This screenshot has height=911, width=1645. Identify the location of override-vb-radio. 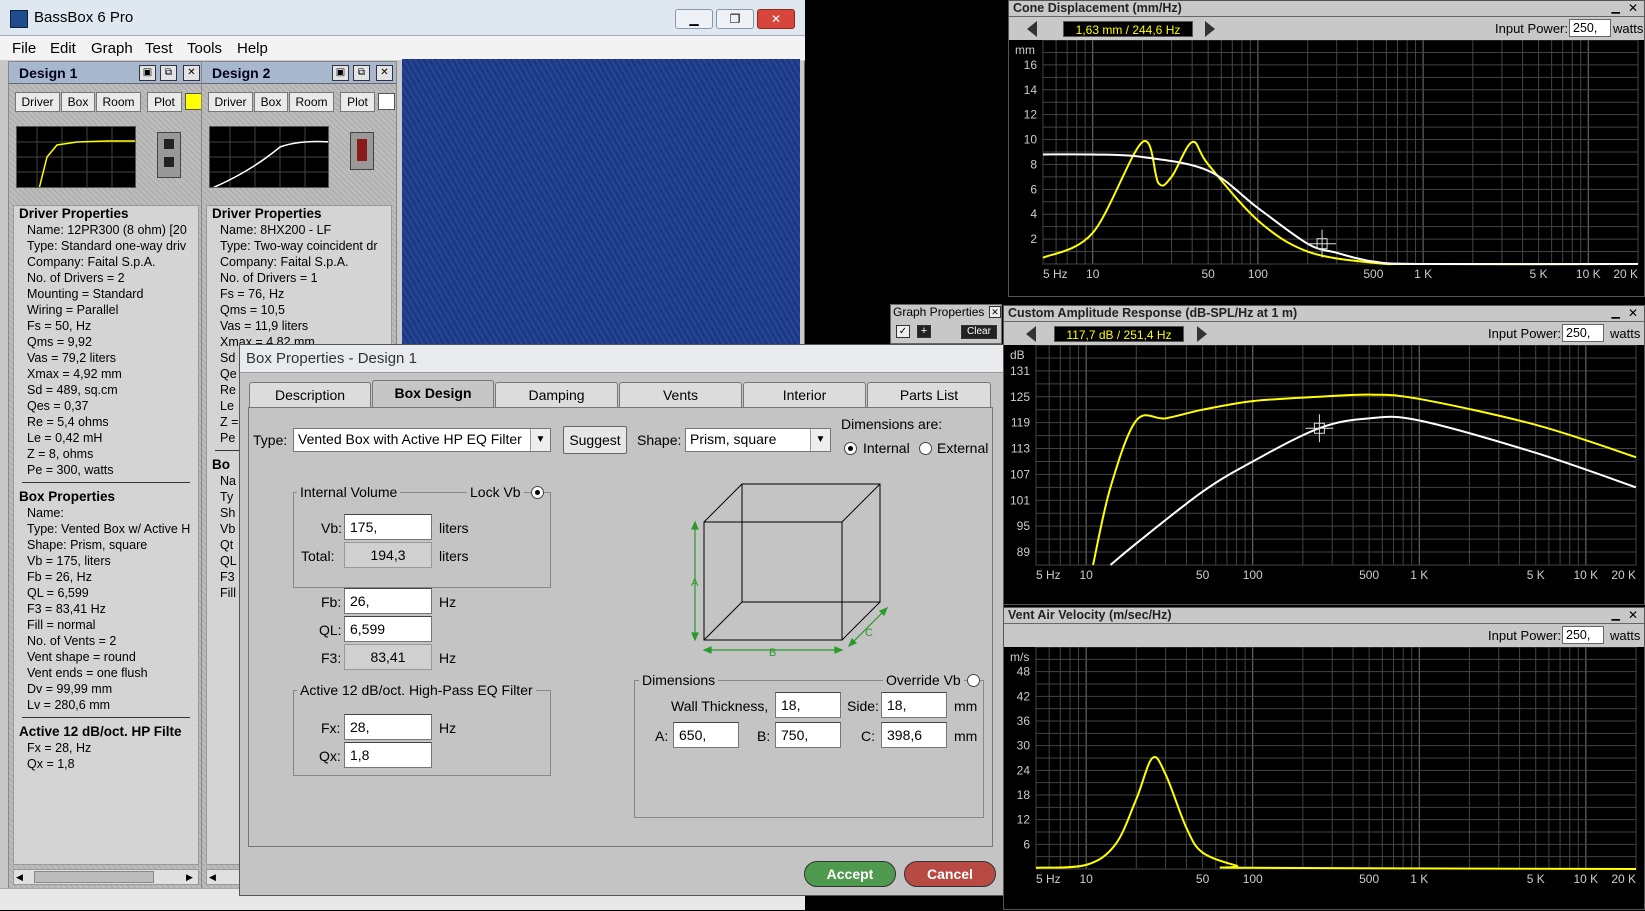
(973, 680).